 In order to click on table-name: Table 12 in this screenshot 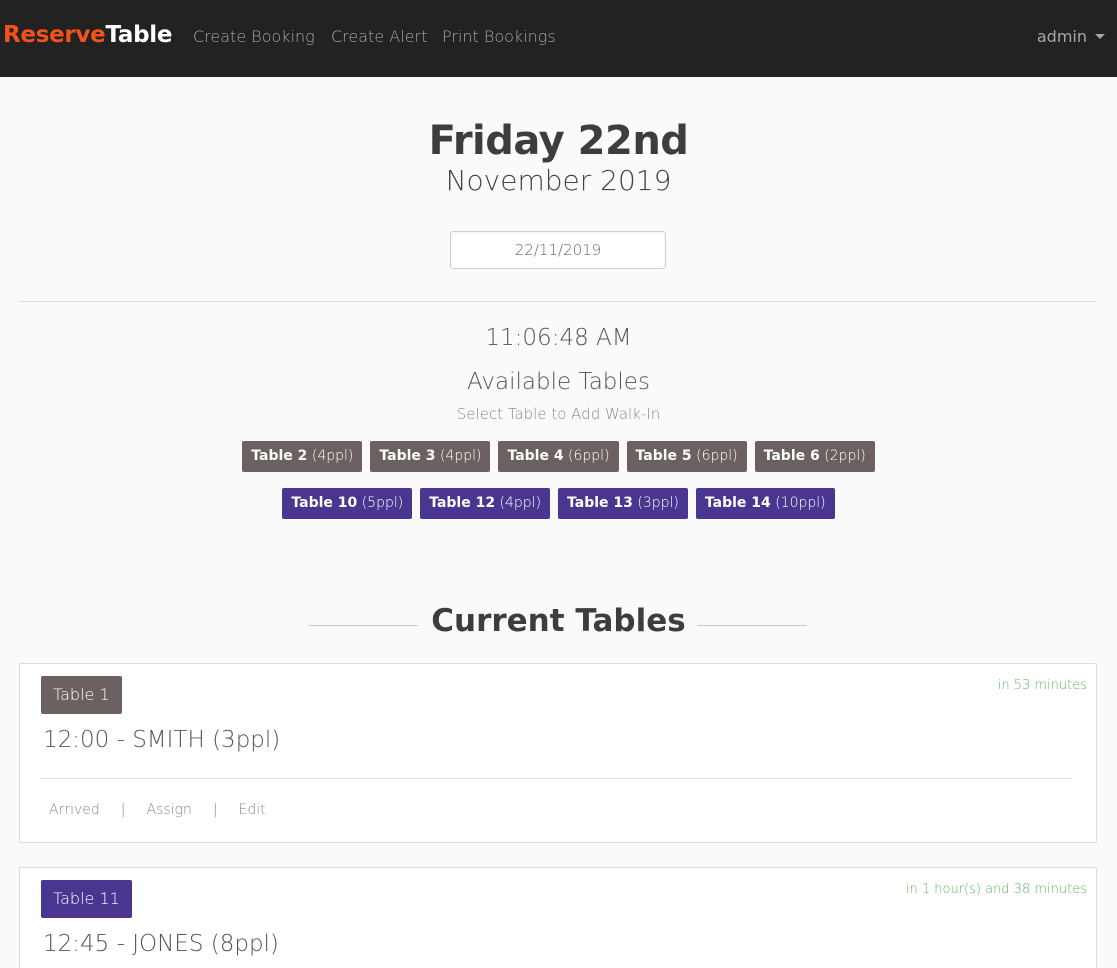, I will do `click(462, 503)`.